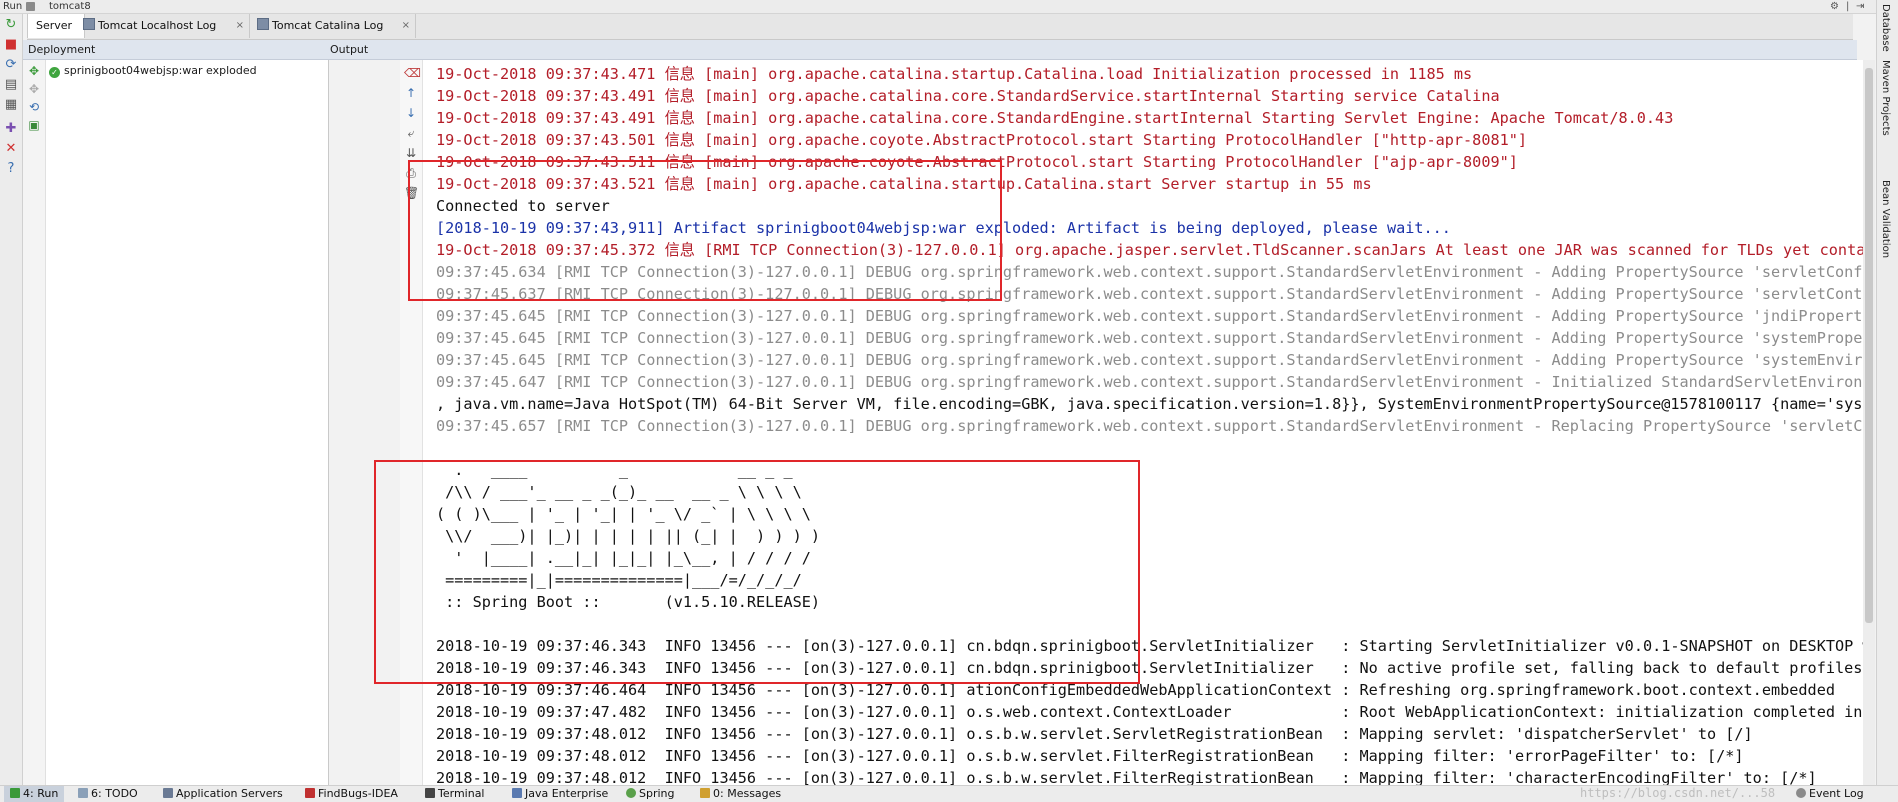  What do you see at coordinates (1887, 392) in the screenshot?
I see `right-tool-strip: Database Maven Projects Bean Validation` at bounding box center [1887, 392].